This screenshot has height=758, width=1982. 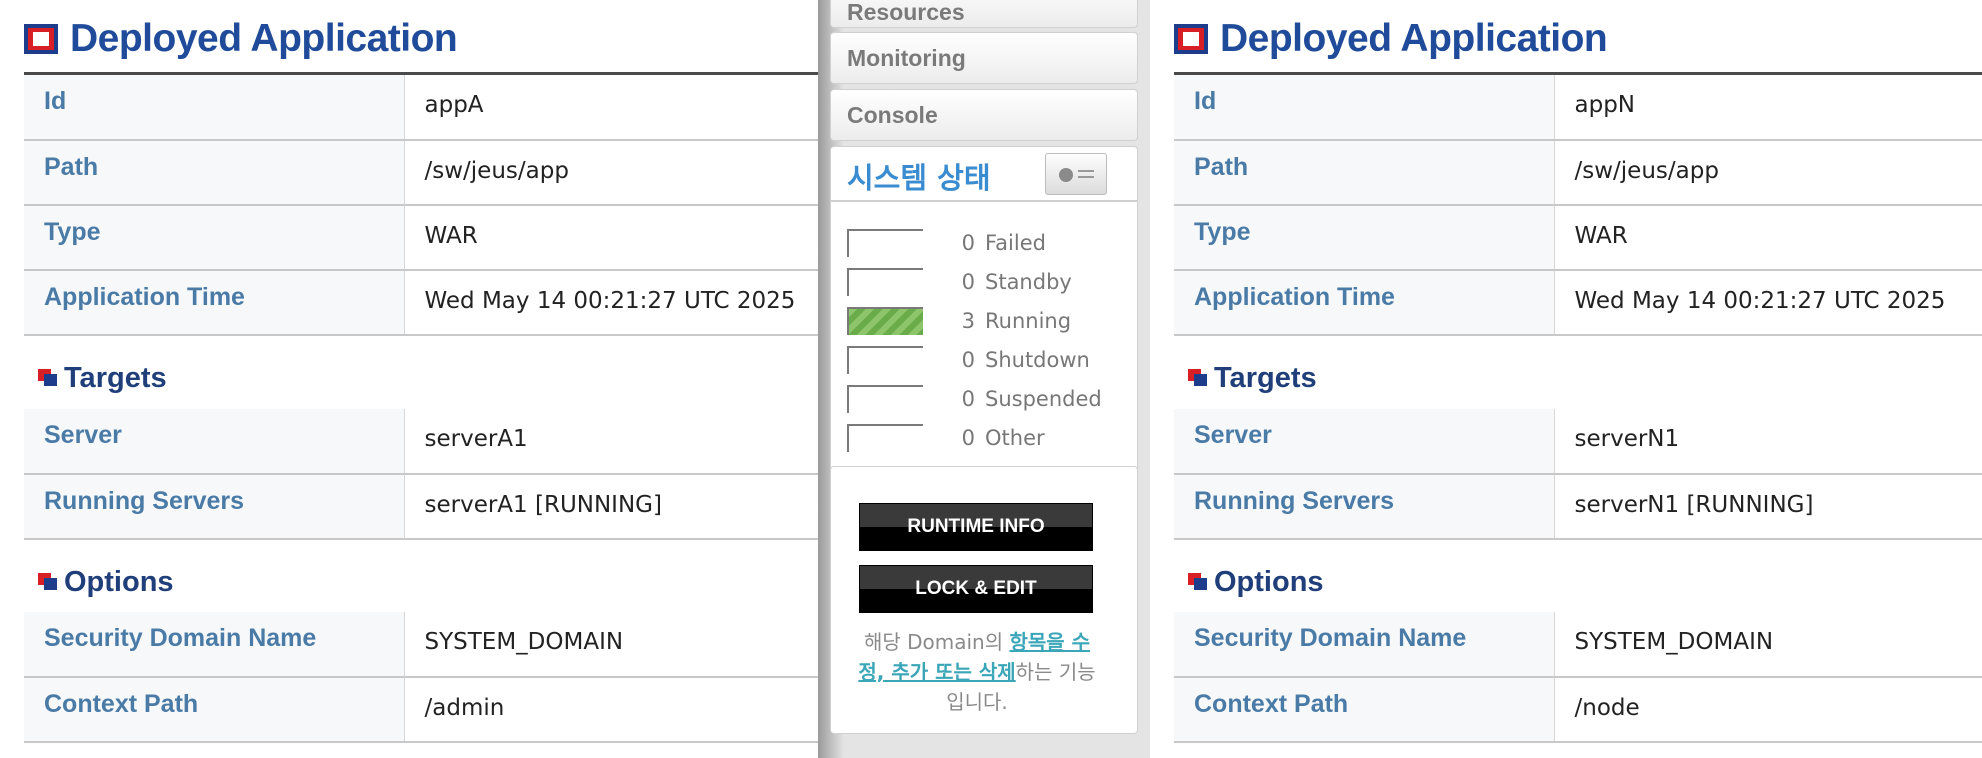 I want to click on status-row-failed: 0 Failed, so click(x=987, y=242).